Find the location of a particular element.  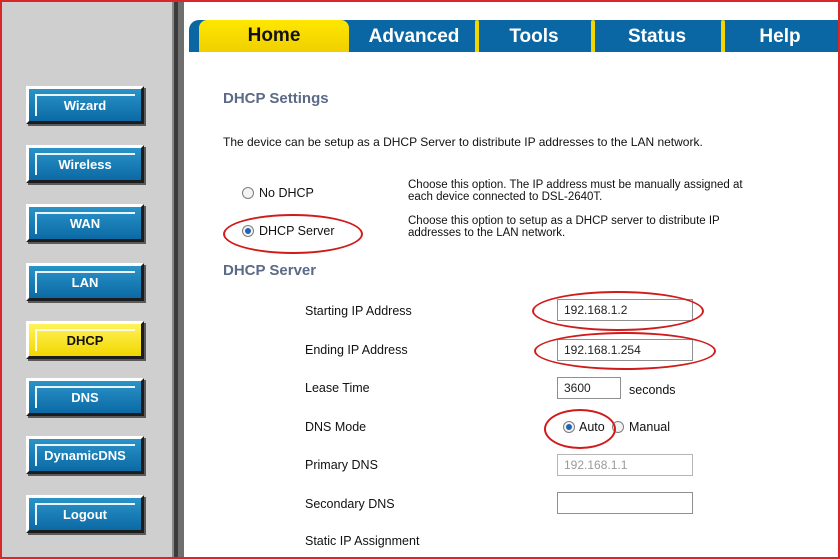

nav-lan-button: LAN is located at coordinates (85, 282).